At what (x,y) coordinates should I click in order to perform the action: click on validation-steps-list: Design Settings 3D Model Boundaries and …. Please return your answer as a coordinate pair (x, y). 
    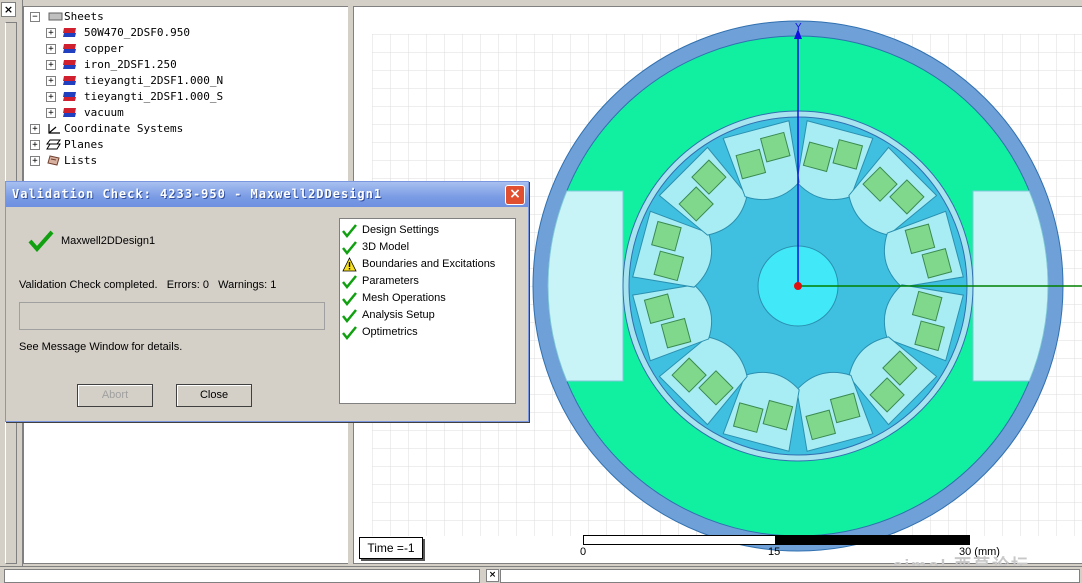
    Looking at the image, I should click on (427, 311).